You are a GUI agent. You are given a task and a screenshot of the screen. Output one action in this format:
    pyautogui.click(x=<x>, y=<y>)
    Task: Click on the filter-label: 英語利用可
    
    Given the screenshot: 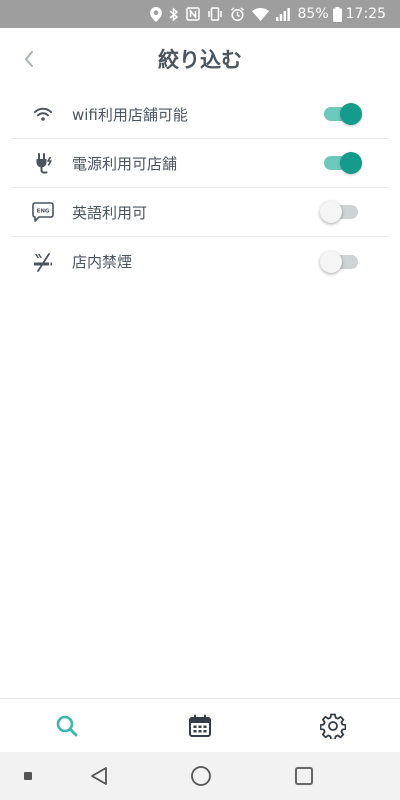 What is the action you would take?
    pyautogui.click(x=110, y=212)
    